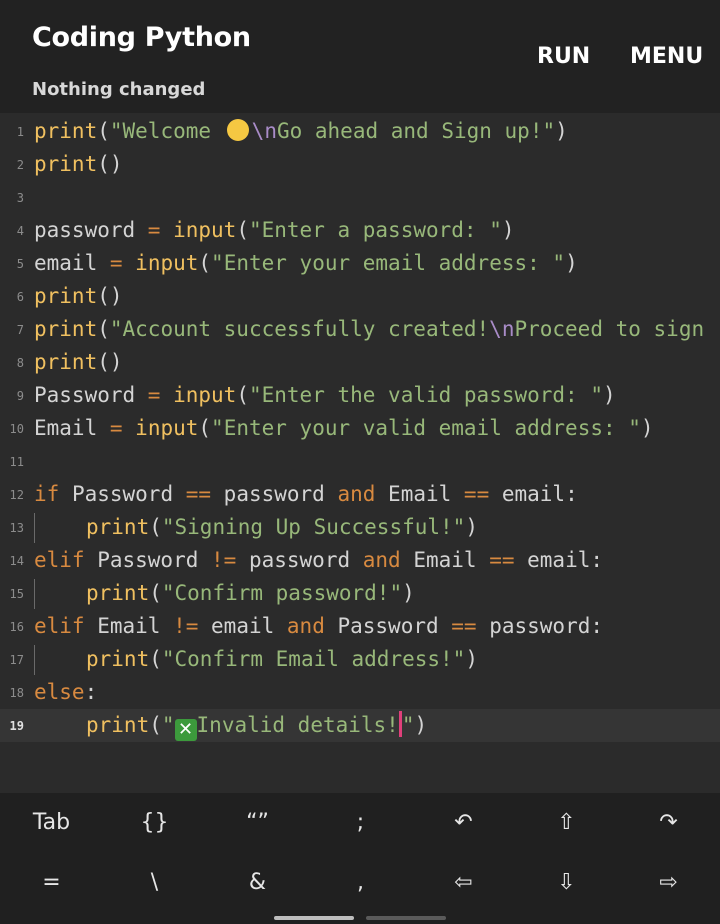  Describe the element at coordinates (16, 627) in the screenshot. I see `line-number: 16` at that location.